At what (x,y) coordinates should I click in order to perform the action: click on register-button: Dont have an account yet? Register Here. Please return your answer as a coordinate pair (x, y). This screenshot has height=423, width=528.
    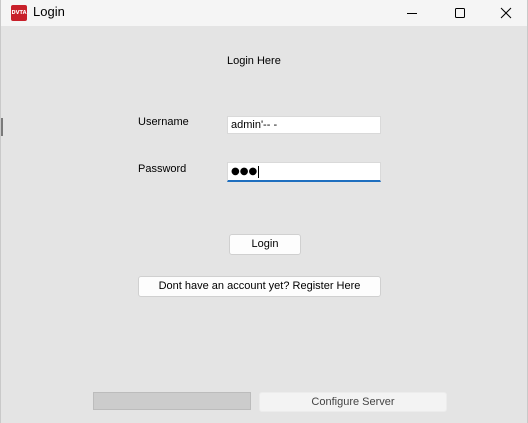
    Looking at the image, I should click on (259, 286).